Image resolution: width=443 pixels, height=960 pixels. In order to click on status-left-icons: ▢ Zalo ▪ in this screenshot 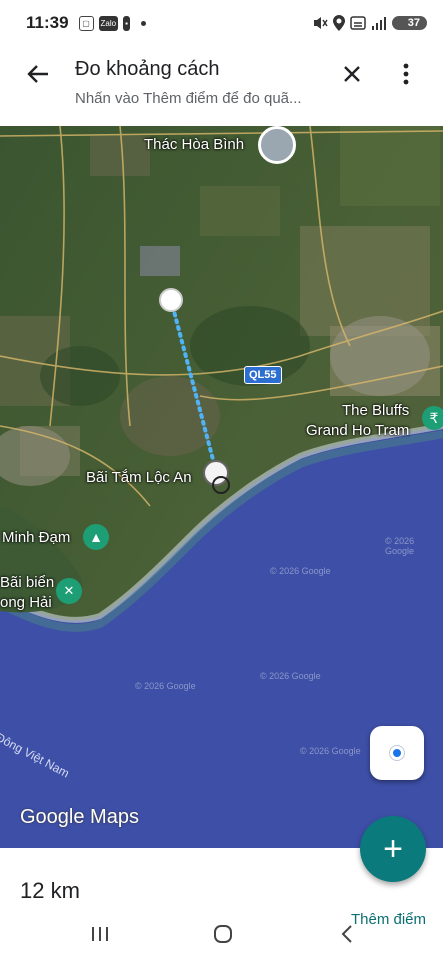, I will do `click(112, 23)`.